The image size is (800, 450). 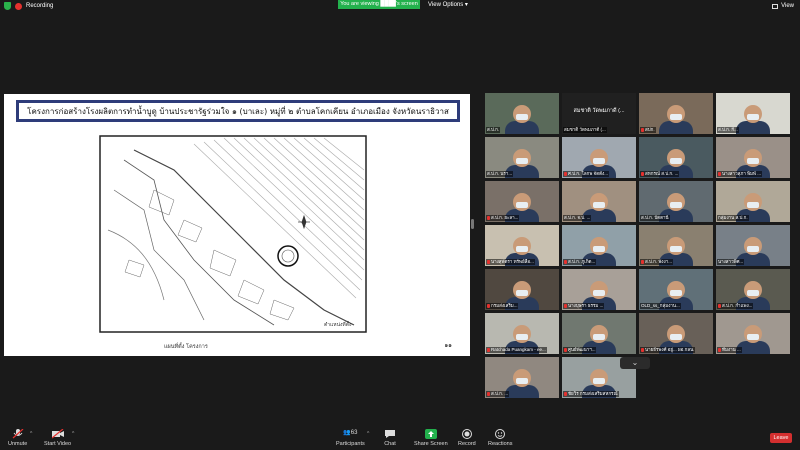 What do you see at coordinates (350, 433) in the screenshot?
I see `participants-icon: 👥63` at bounding box center [350, 433].